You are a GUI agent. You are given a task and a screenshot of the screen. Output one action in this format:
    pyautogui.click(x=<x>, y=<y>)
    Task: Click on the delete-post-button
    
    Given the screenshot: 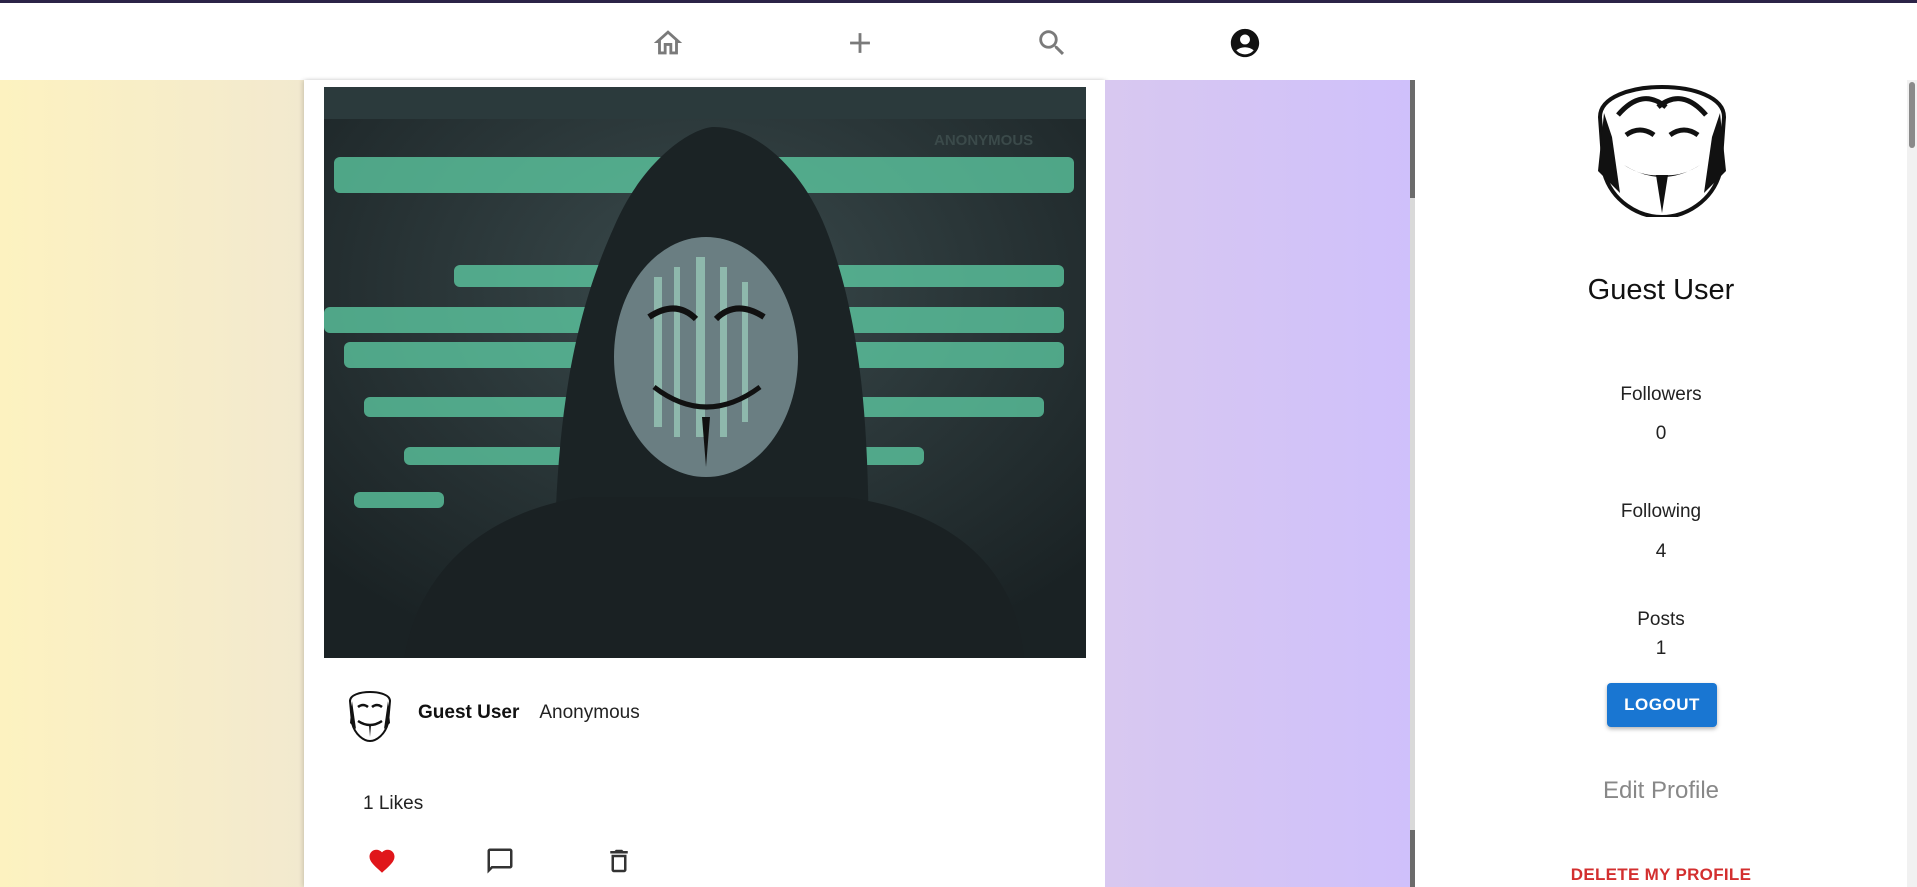 What is the action you would take?
    pyautogui.click(x=619, y=861)
    